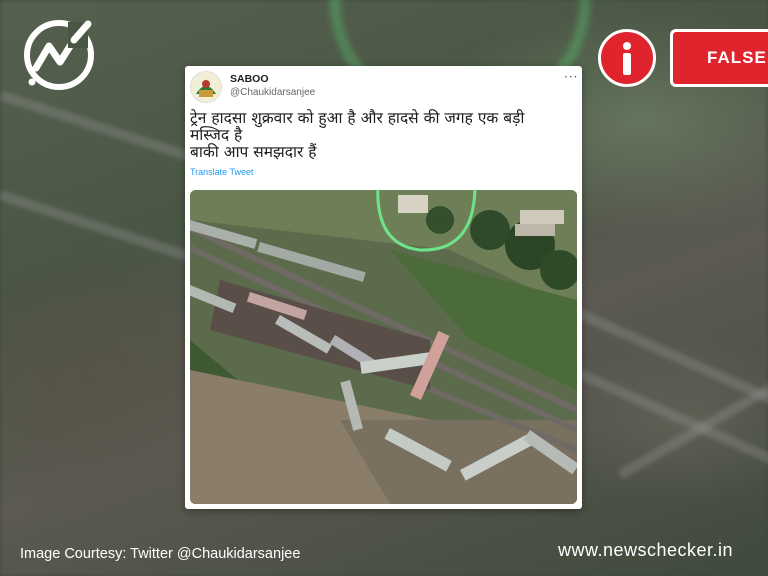 Image resolution: width=768 pixels, height=576 pixels. I want to click on verdict-badge: FALSE, so click(719, 58).